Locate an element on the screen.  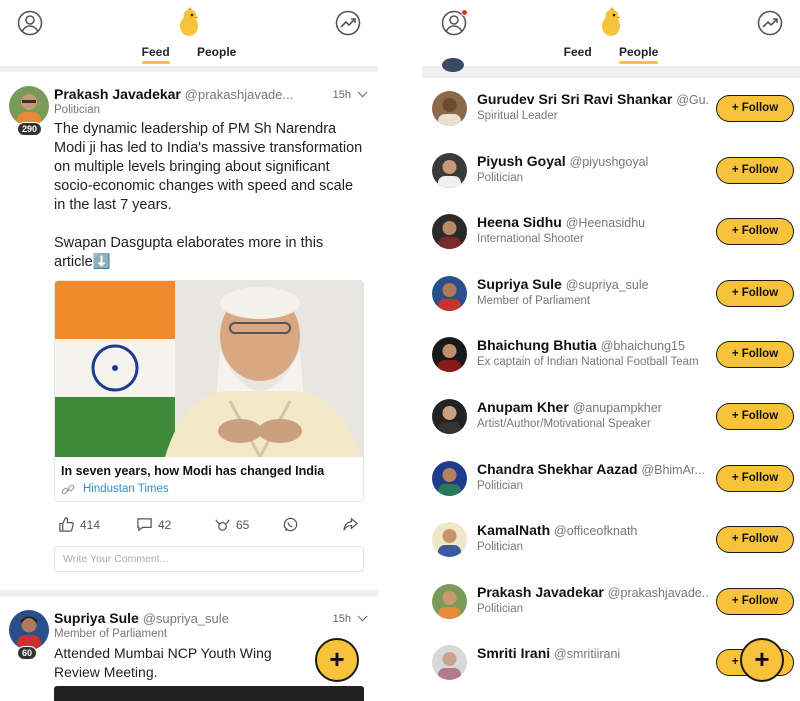
person-name: Chandra Shekhar Aazad is located at coordinates (557, 469).